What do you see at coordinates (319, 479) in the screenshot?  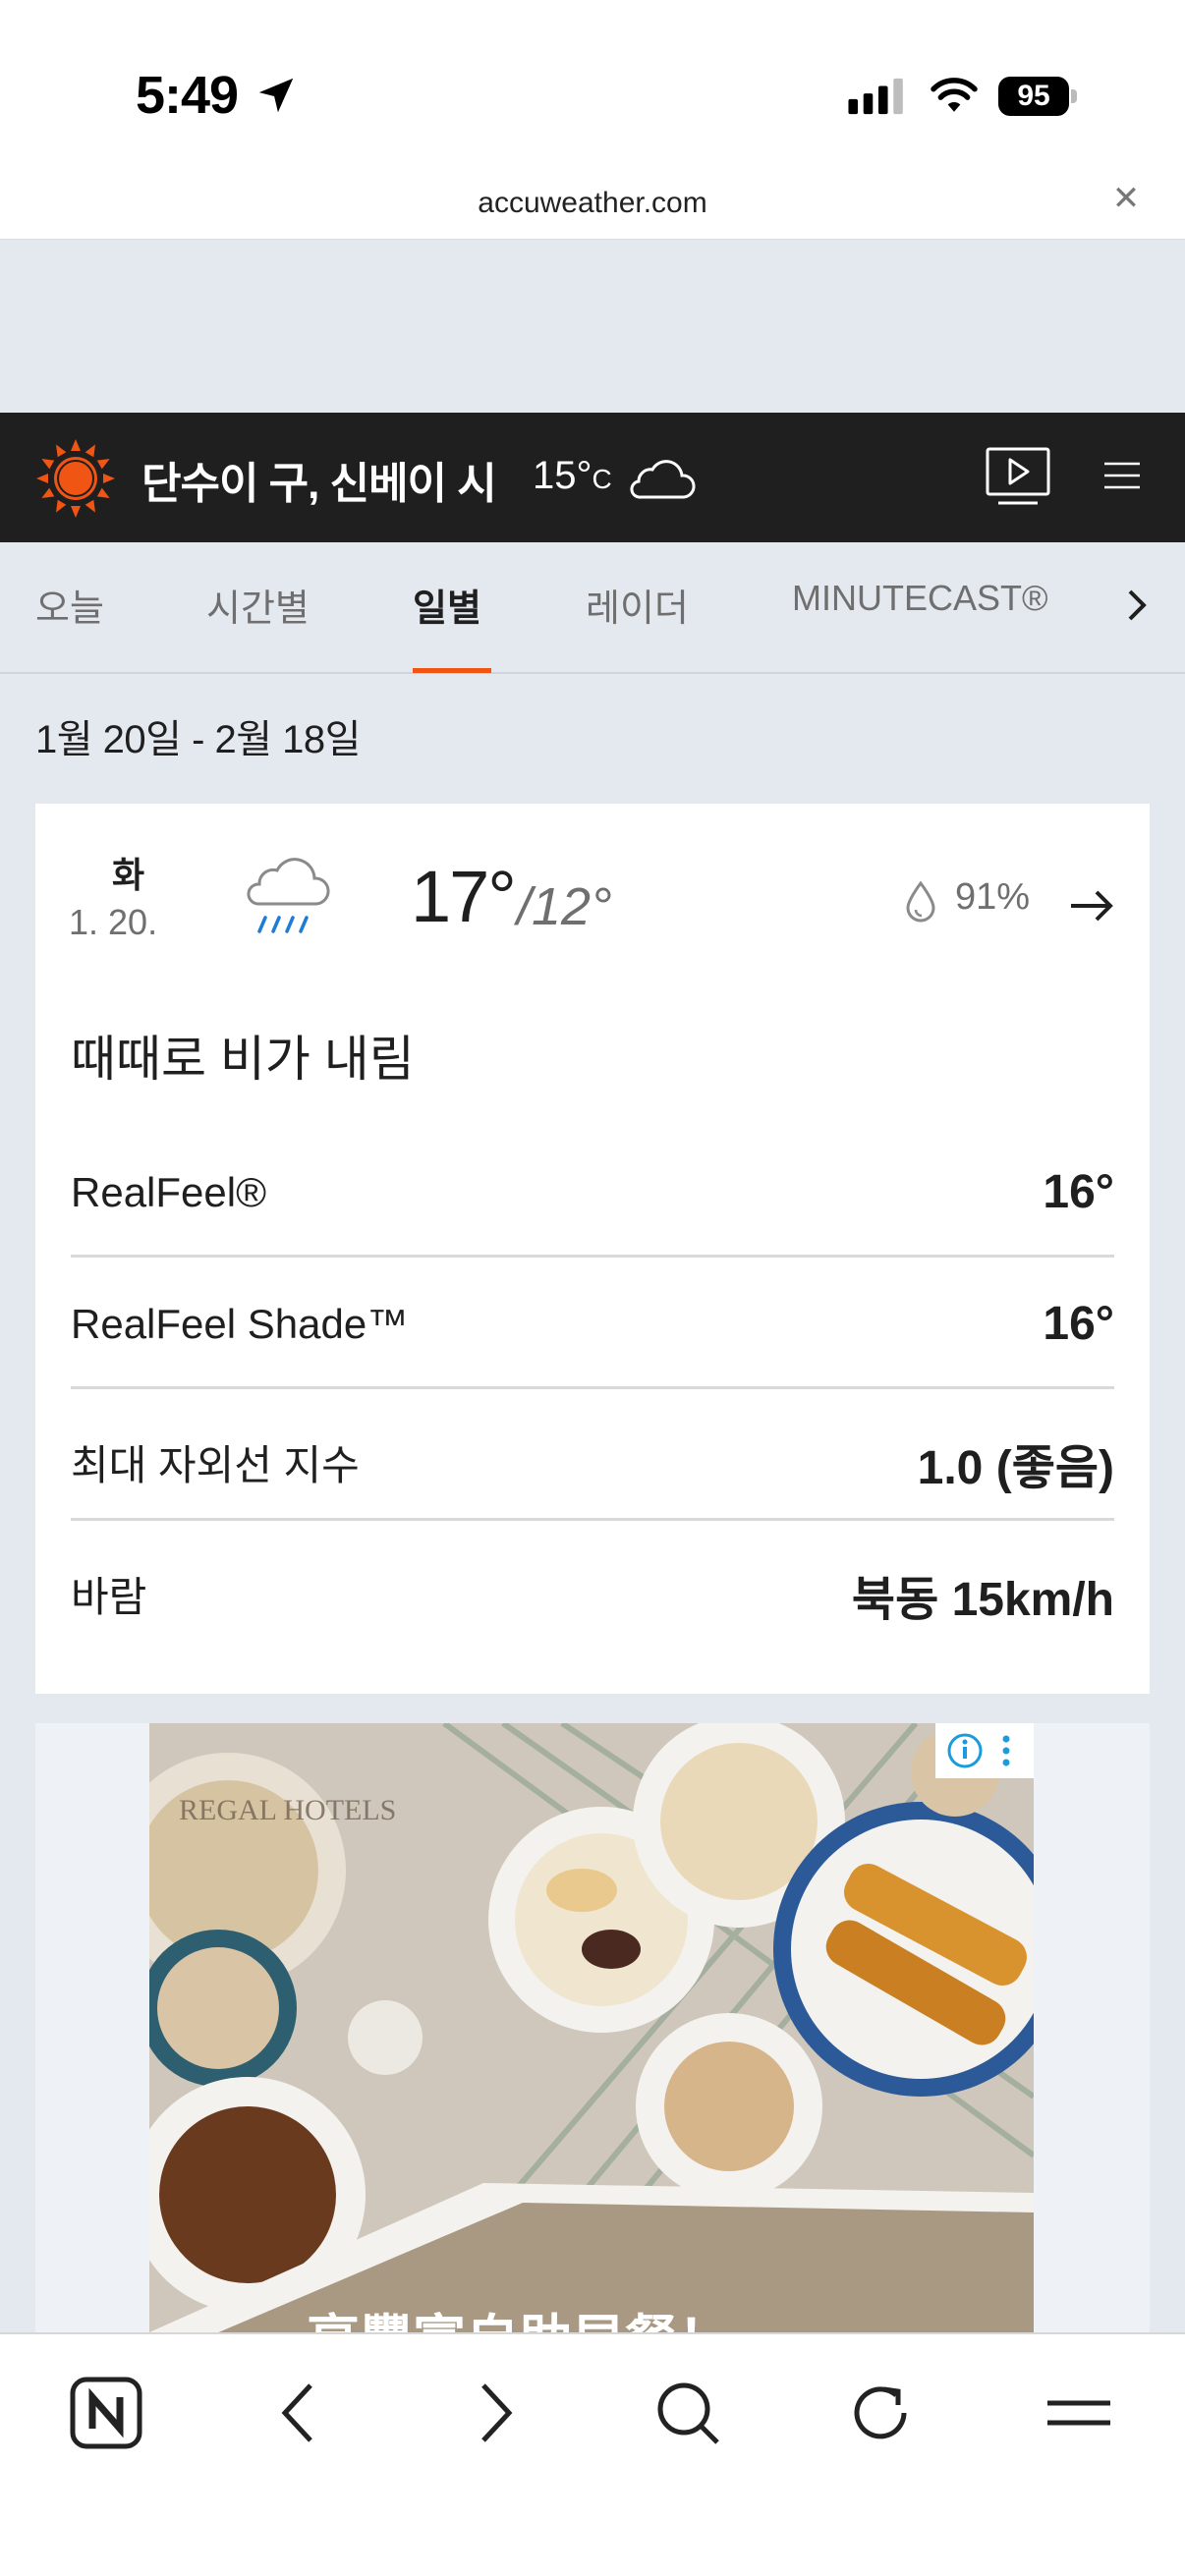 I see `header-location: 단수이 구, 신베이 시` at bounding box center [319, 479].